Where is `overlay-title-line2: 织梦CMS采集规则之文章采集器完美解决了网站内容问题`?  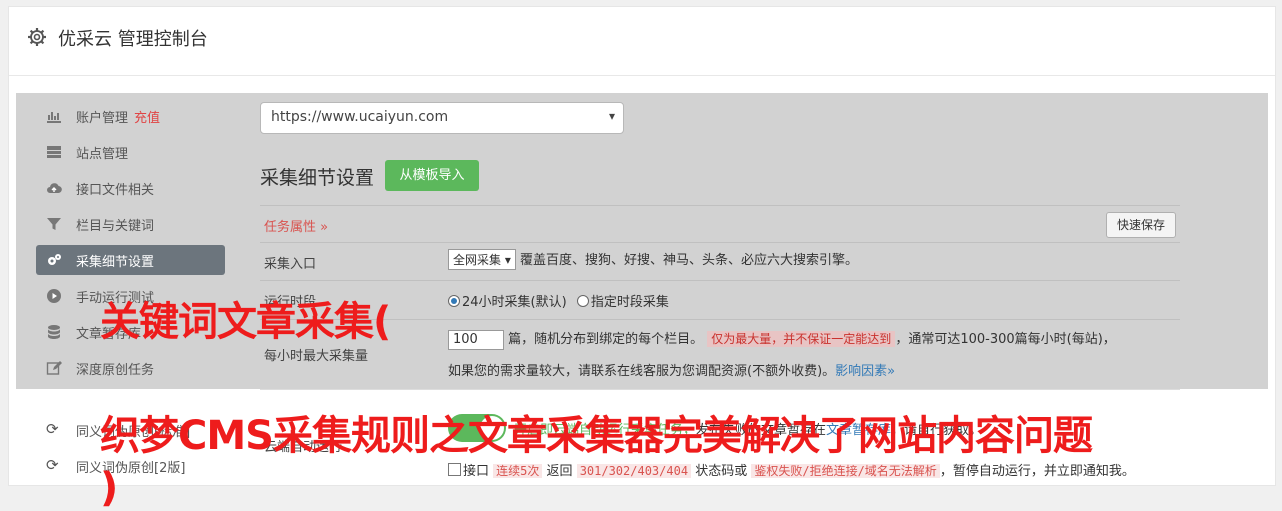
overlay-title-line2: 织梦CMS采集规则之文章采集器完美解决了网站内容问题 is located at coordinates (596, 436).